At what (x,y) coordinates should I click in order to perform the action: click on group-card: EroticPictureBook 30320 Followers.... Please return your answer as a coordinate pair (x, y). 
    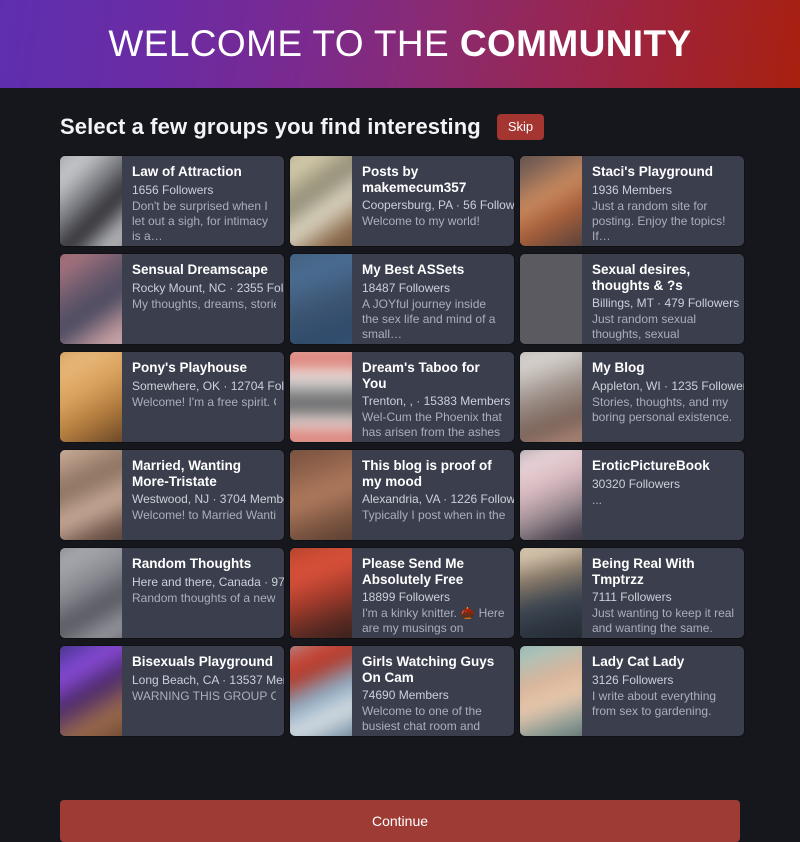
    Looking at the image, I should click on (632, 495).